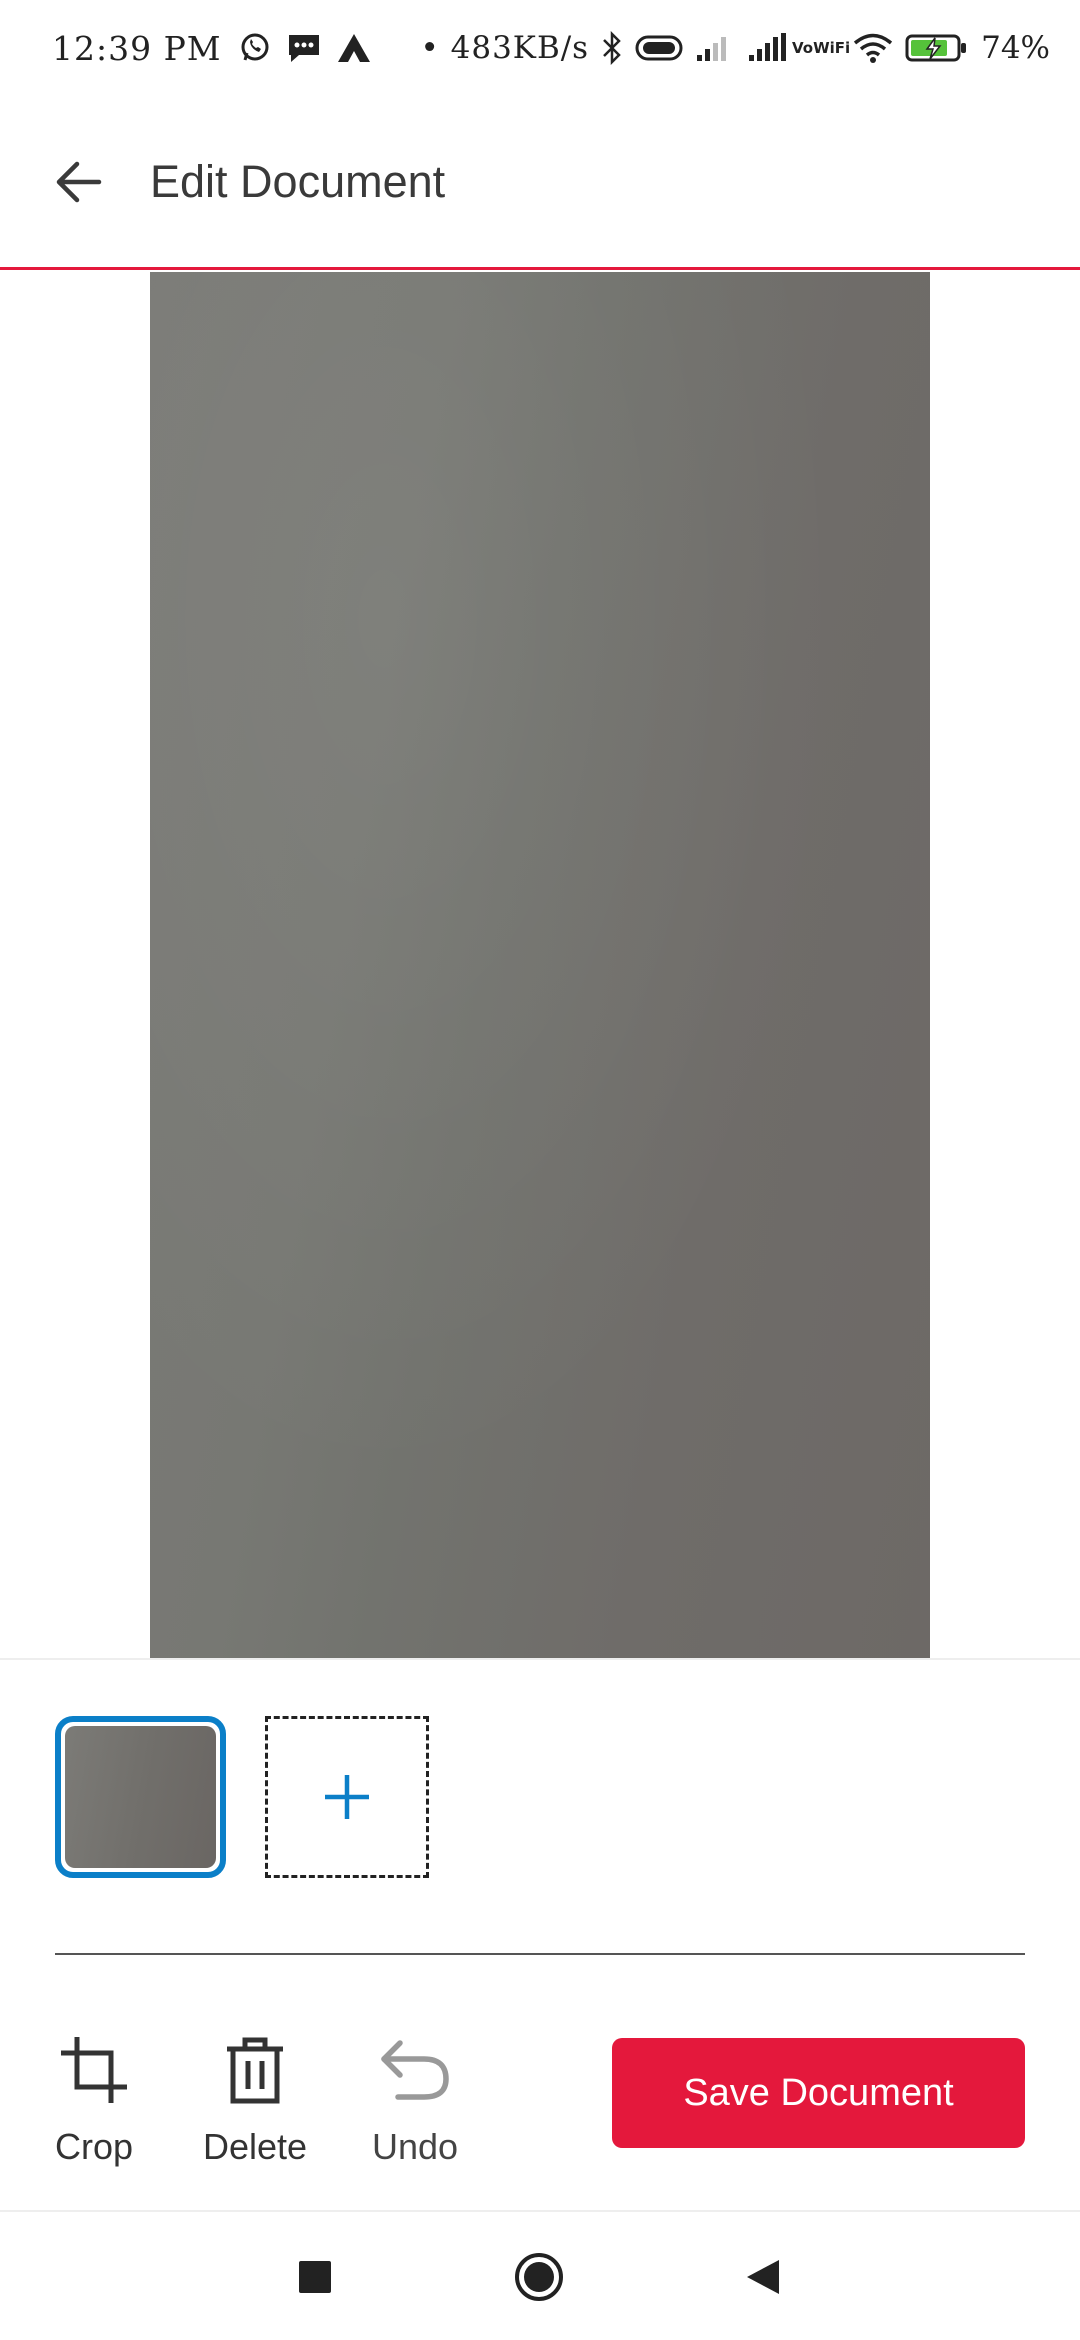  Describe the element at coordinates (94, 2146) in the screenshot. I see `crop-label: Crop` at that location.